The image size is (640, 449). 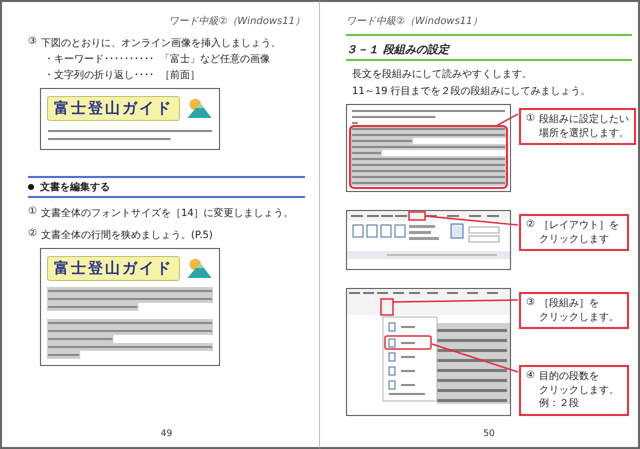 What do you see at coordinates (167, 434) in the screenshot?
I see `page-number: 49` at bounding box center [167, 434].